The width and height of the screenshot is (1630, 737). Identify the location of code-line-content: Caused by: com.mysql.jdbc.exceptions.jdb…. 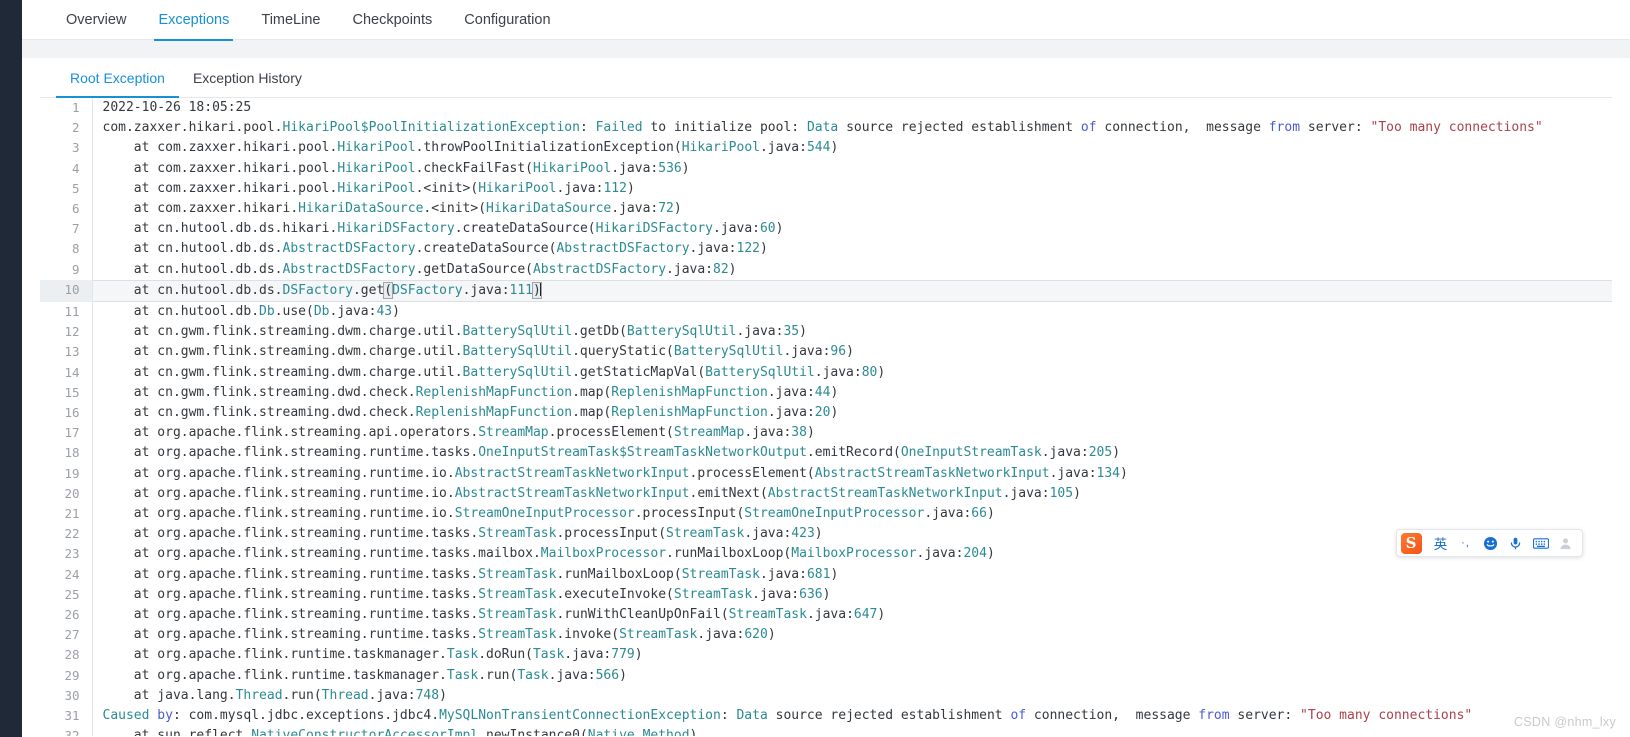
(852, 716).